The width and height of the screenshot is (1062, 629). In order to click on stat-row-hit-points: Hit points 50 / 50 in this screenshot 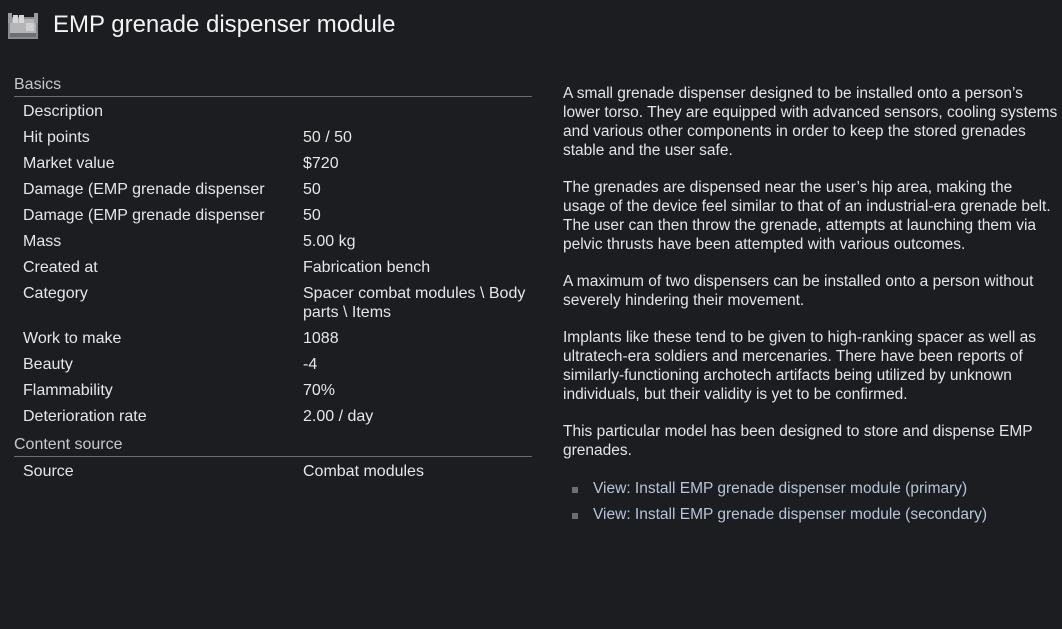, I will do `click(273, 138)`.